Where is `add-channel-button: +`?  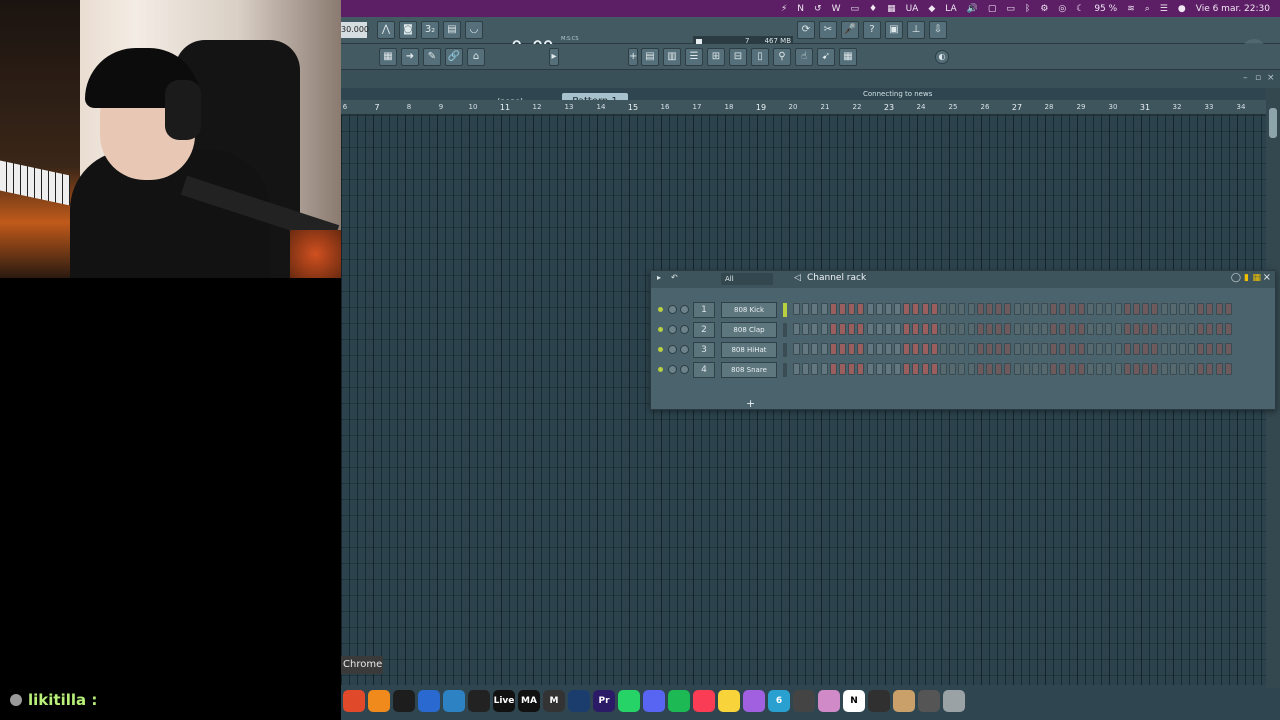
add-channel-button: + is located at coordinates (750, 403).